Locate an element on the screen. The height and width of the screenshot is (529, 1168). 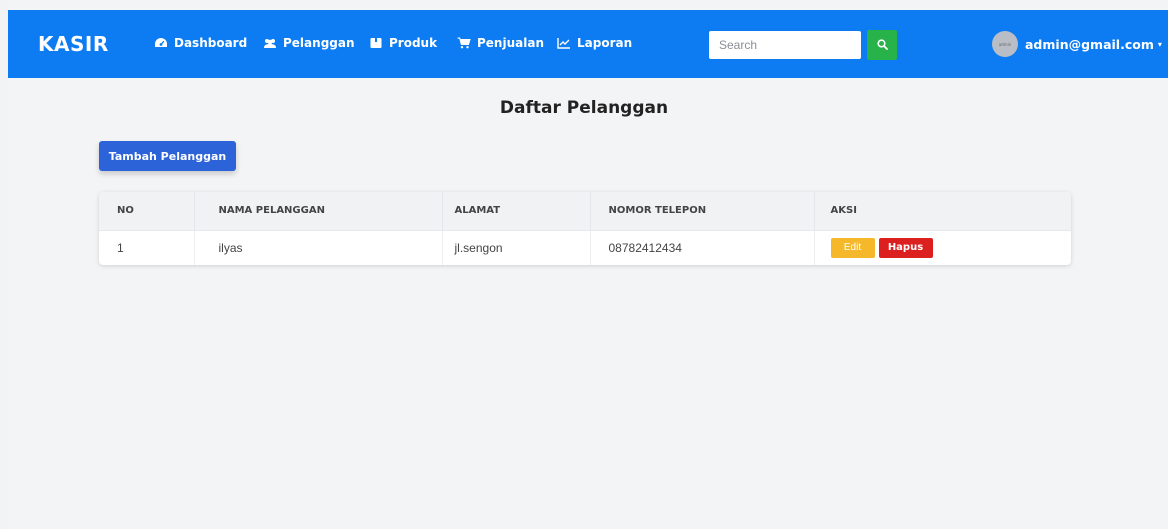
nav-label-produk: Produk is located at coordinates (413, 43).